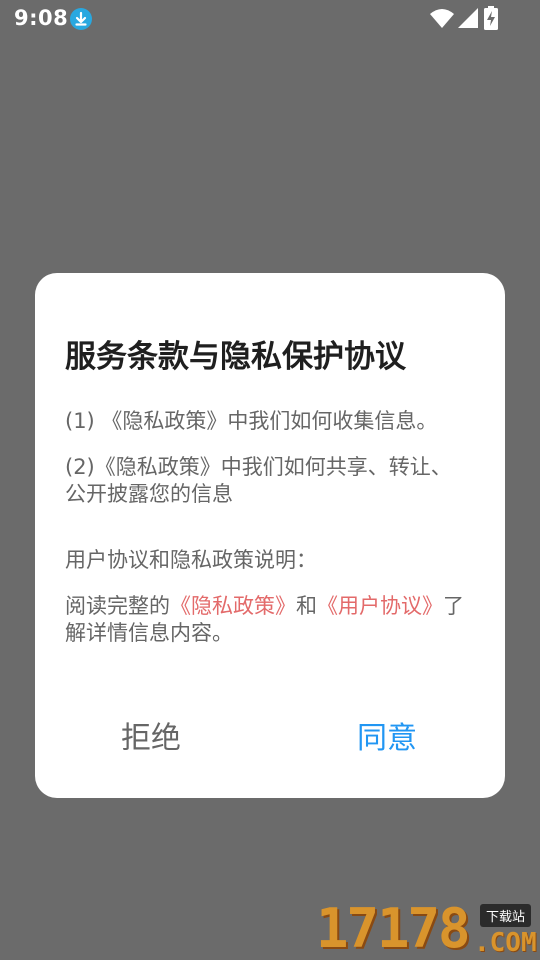 This screenshot has width=540, height=960. Describe the element at coordinates (505, 943) in the screenshot. I see `watermark-domain: .COM` at that location.